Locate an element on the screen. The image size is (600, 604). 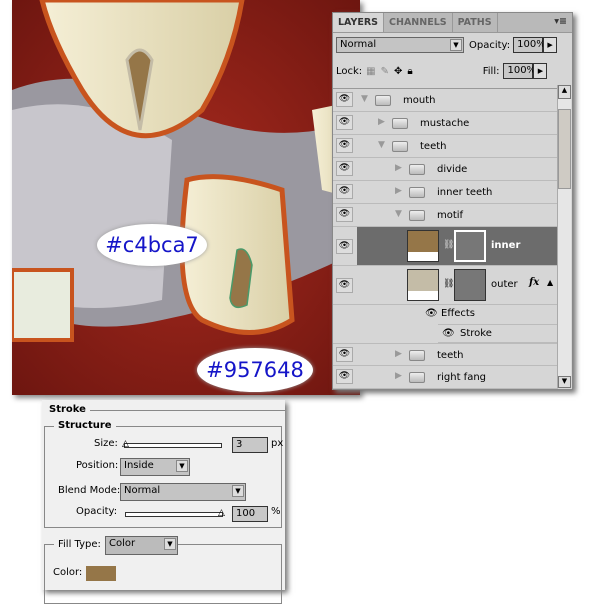
color-callout-inner: #957648 is located at coordinates (255, 370).